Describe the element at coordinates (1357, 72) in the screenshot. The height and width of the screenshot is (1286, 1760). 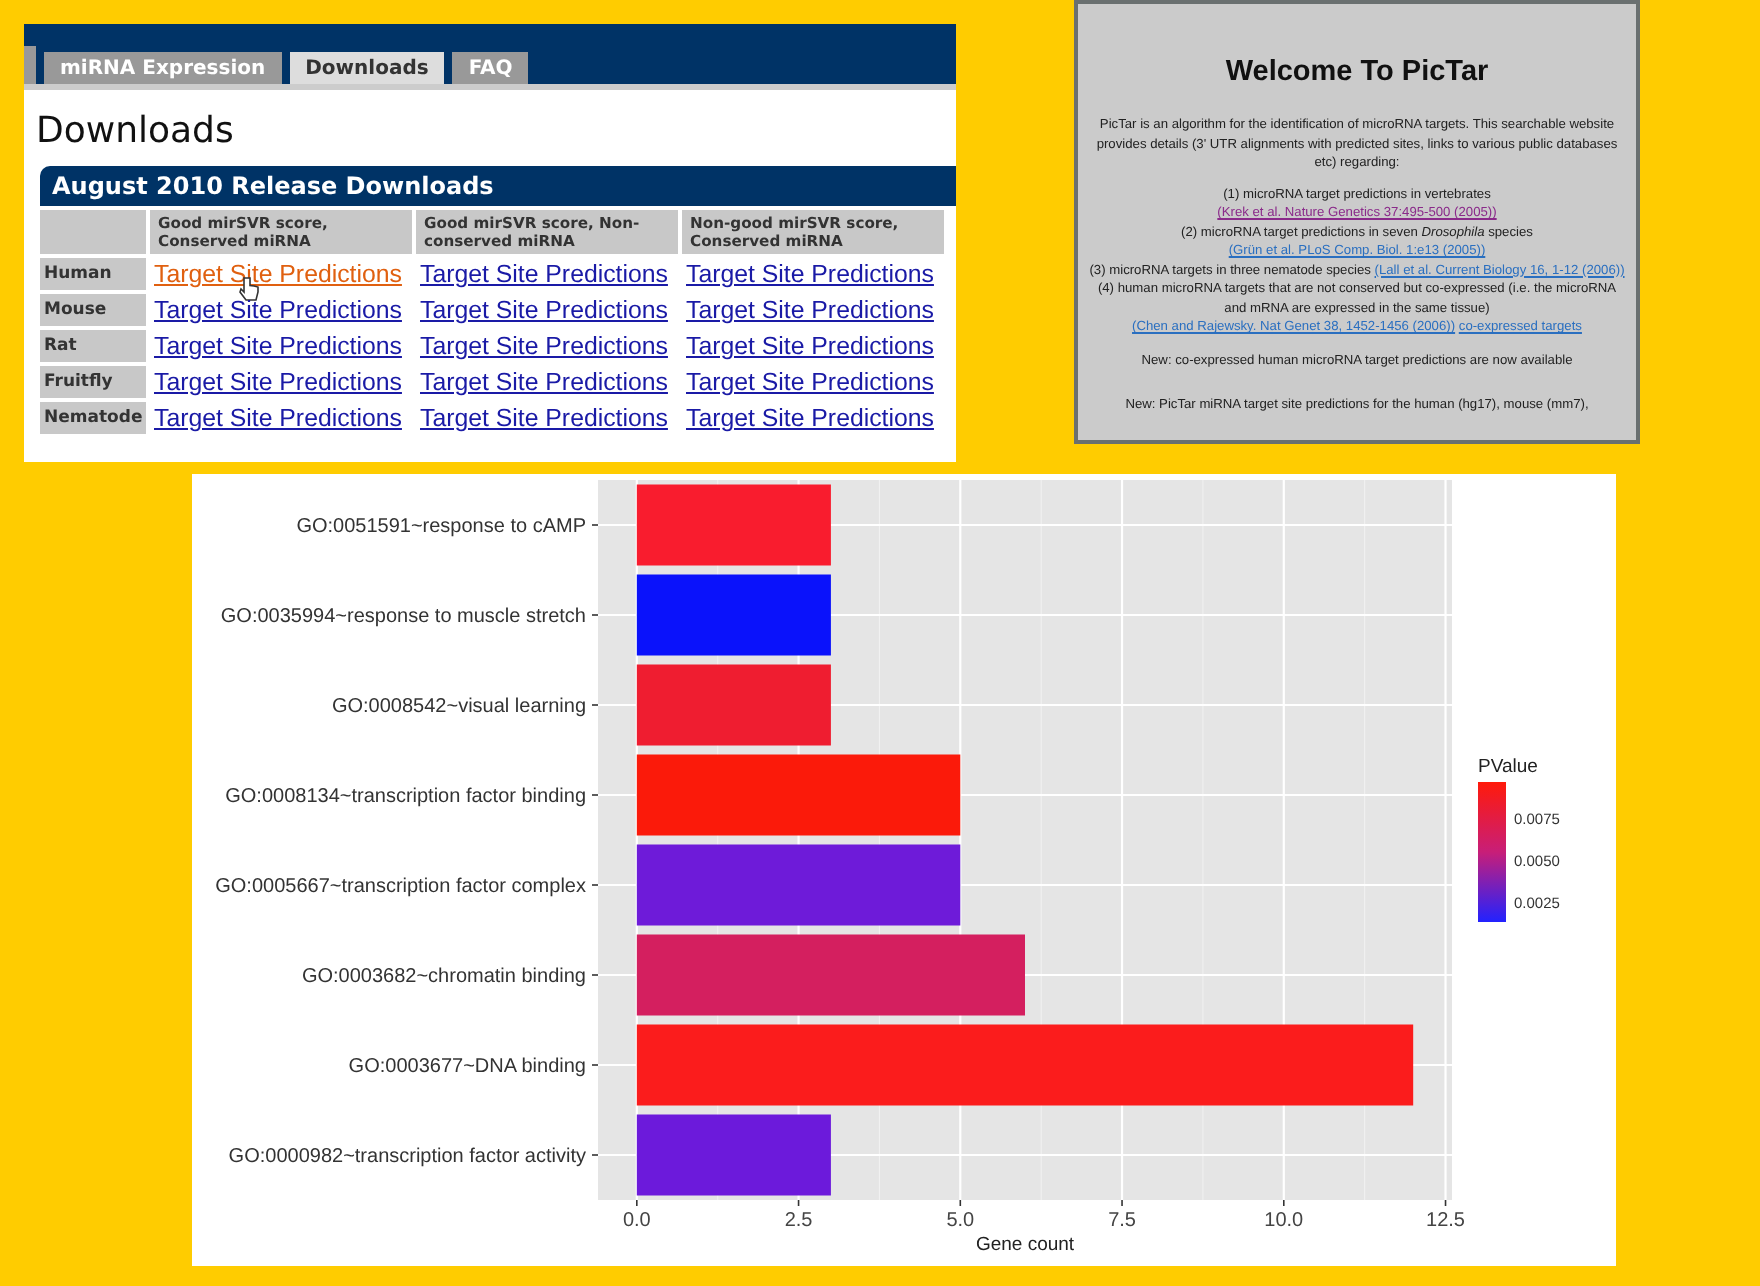
I see `welcome-title: Welcome To PicTar` at that location.